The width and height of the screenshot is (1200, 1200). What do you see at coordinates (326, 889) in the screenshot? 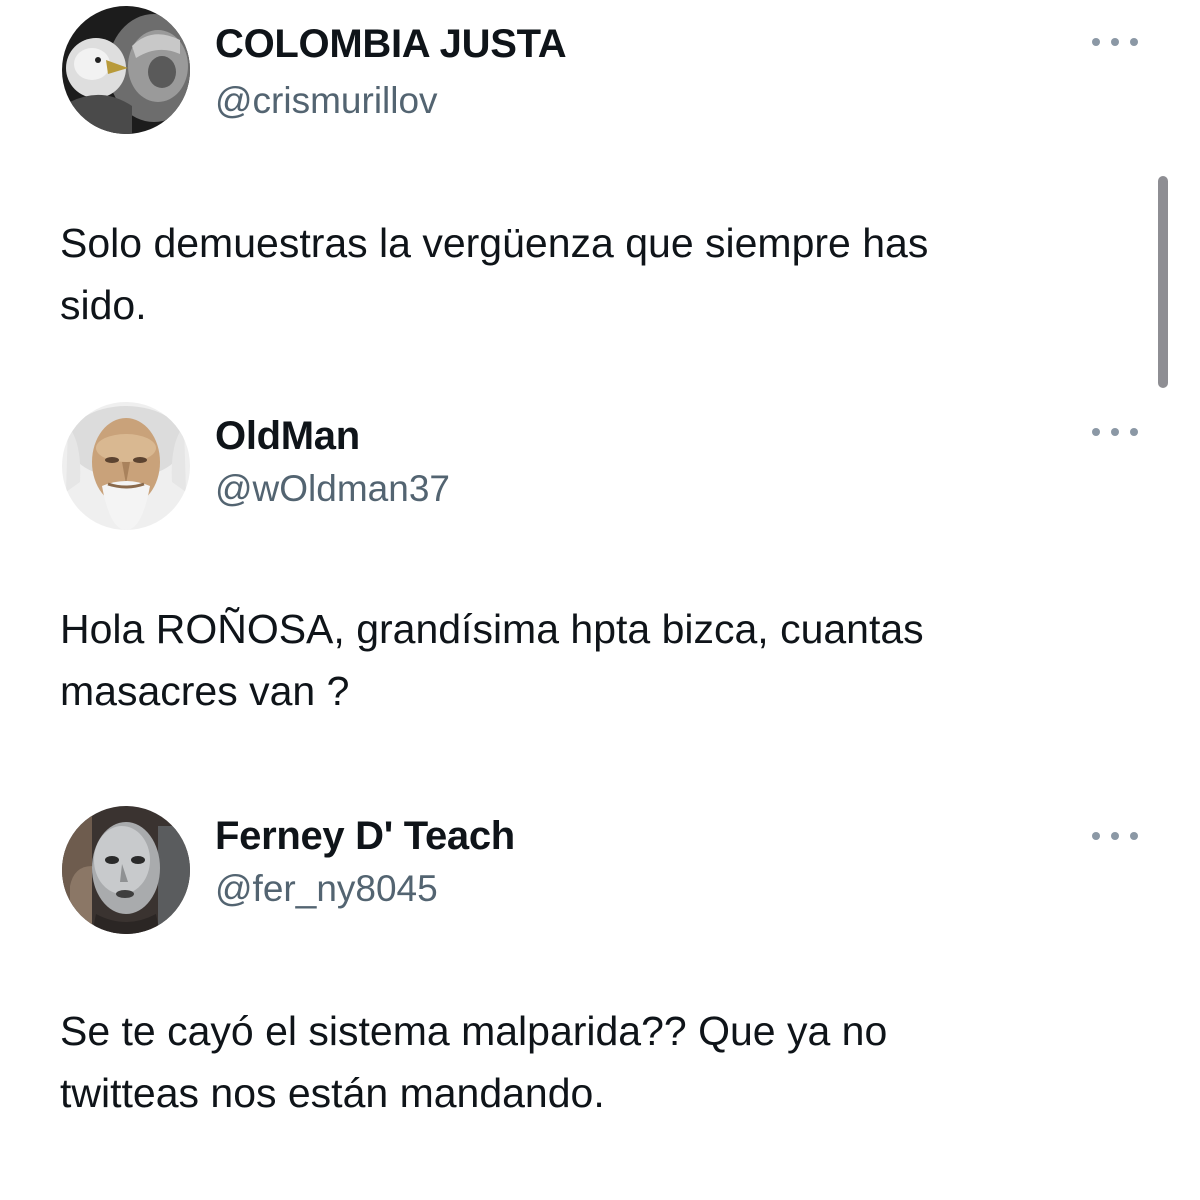
I see `author-handle: @fer_ny8045` at bounding box center [326, 889].